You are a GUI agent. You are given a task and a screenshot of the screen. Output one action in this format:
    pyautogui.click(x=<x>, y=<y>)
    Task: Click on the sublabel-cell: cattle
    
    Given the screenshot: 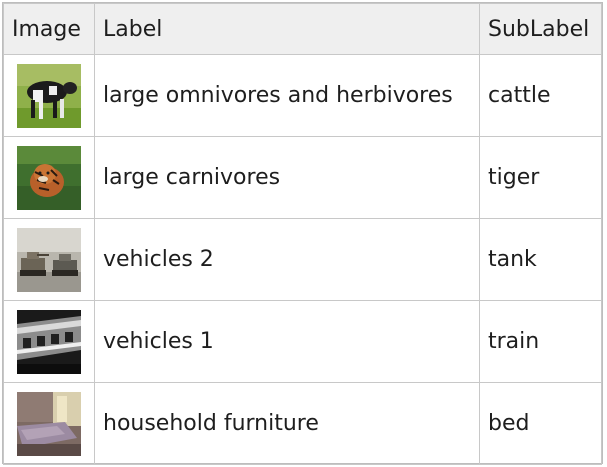 What is the action you would take?
    pyautogui.click(x=540, y=95)
    